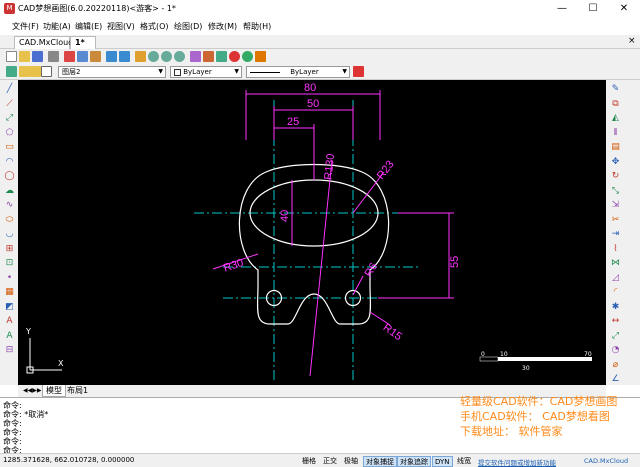 This screenshot has width=640, height=467. What do you see at coordinates (615, 220) in the screenshot?
I see `trim-icon: ✂` at bounding box center [615, 220].